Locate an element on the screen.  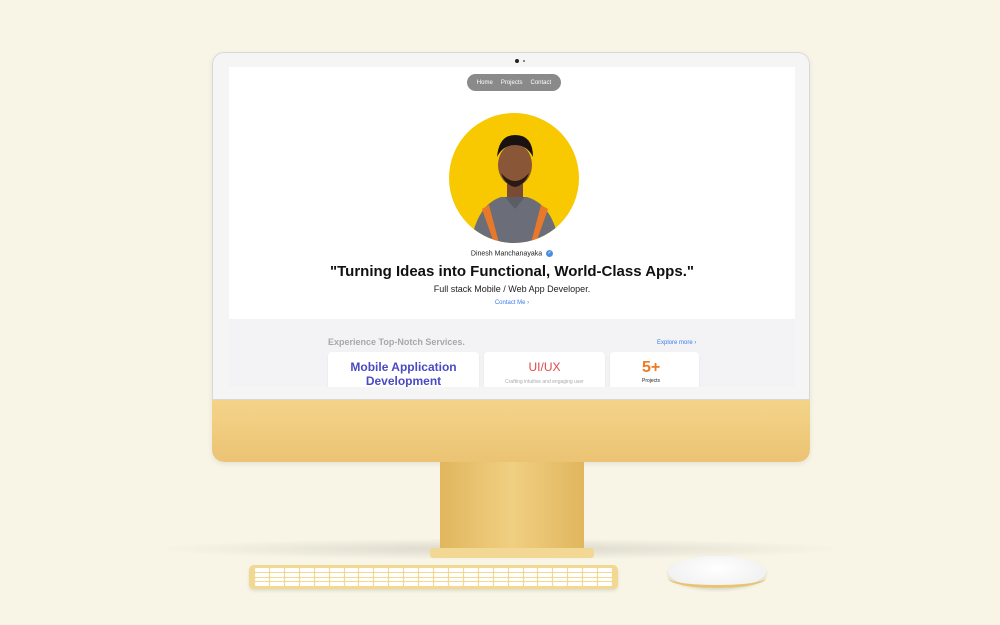
profile-name: Dinesh Manchanayaka is located at coordinates (506, 254).